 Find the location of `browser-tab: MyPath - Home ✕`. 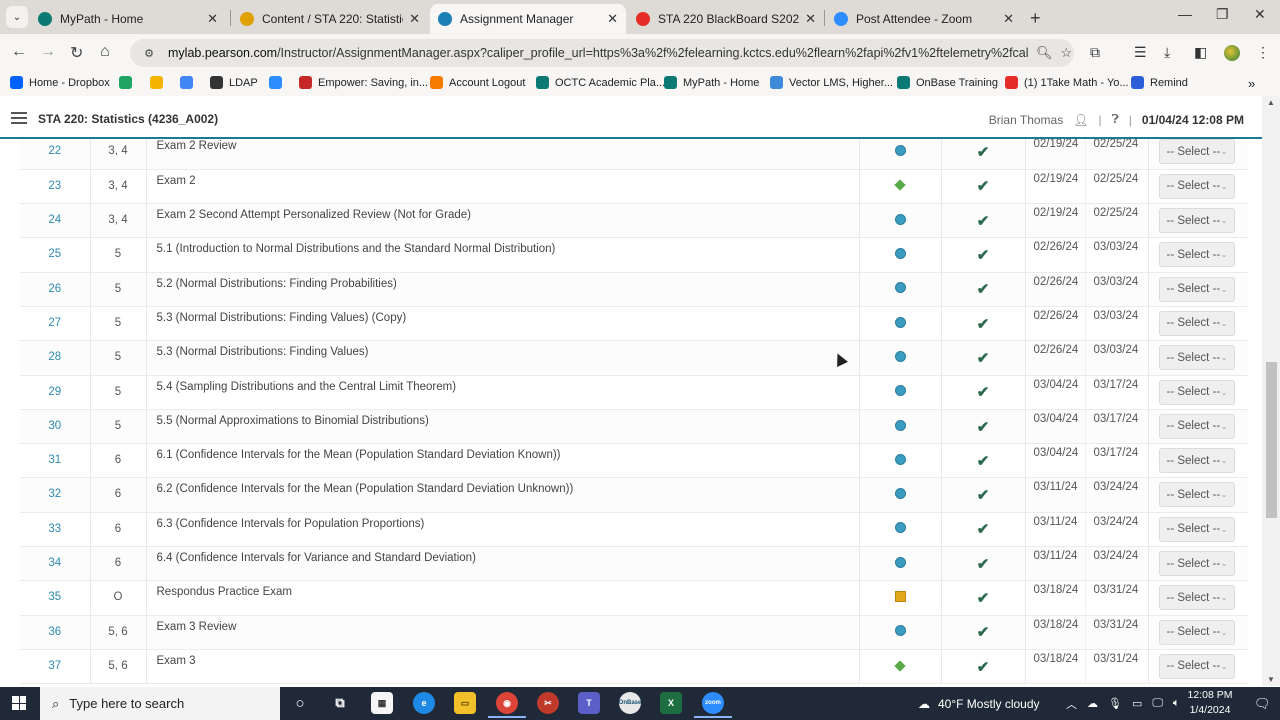

browser-tab: MyPath - Home ✕ is located at coordinates (128, 19).